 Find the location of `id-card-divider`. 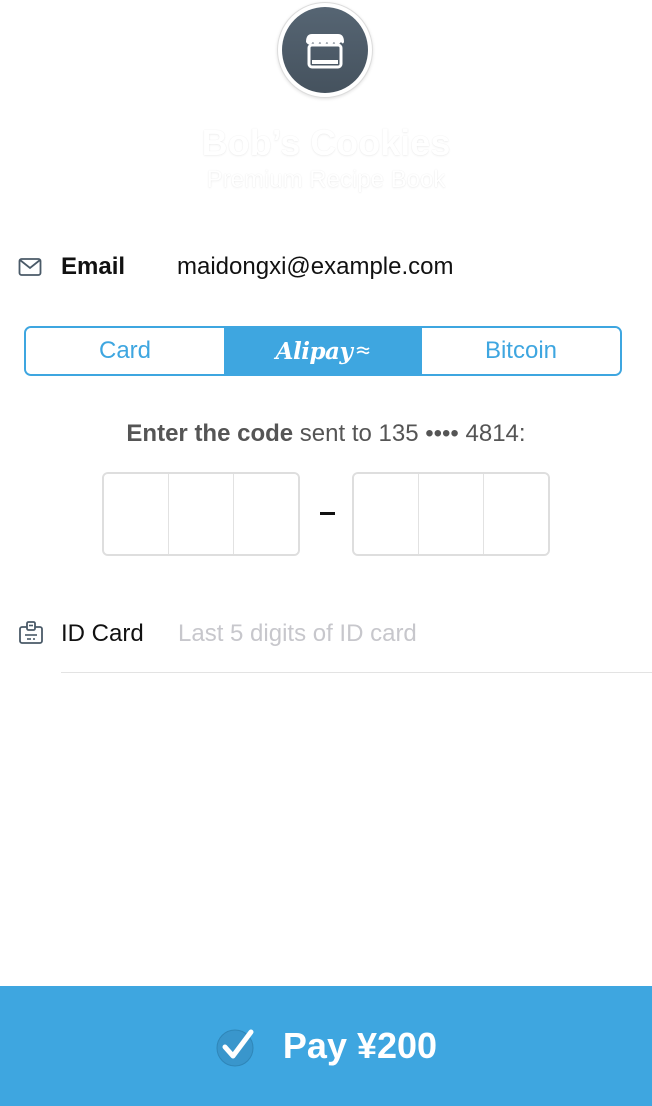

id-card-divider is located at coordinates (356, 672).